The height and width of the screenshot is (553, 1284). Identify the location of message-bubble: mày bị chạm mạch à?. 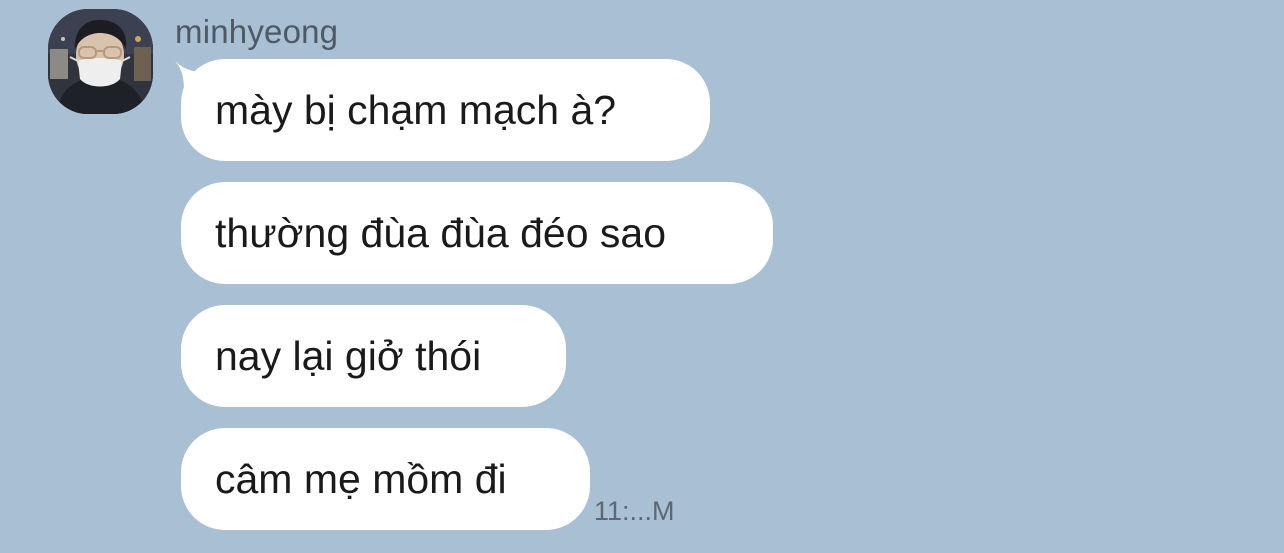
(445, 110).